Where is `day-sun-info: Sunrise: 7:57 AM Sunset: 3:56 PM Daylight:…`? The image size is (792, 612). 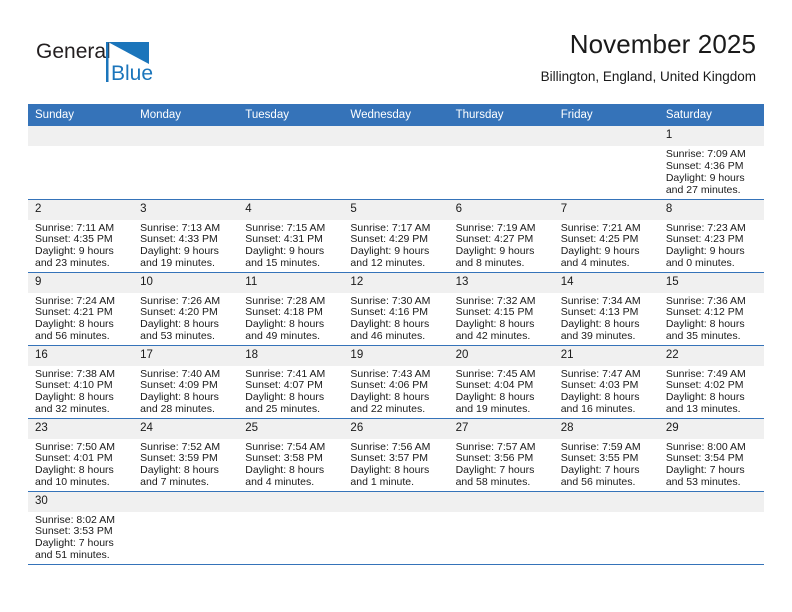
day-sun-info: Sunrise: 7:57 AM Sunset: 3:56 PM Daylight:… is located at coordinates (501, 464).